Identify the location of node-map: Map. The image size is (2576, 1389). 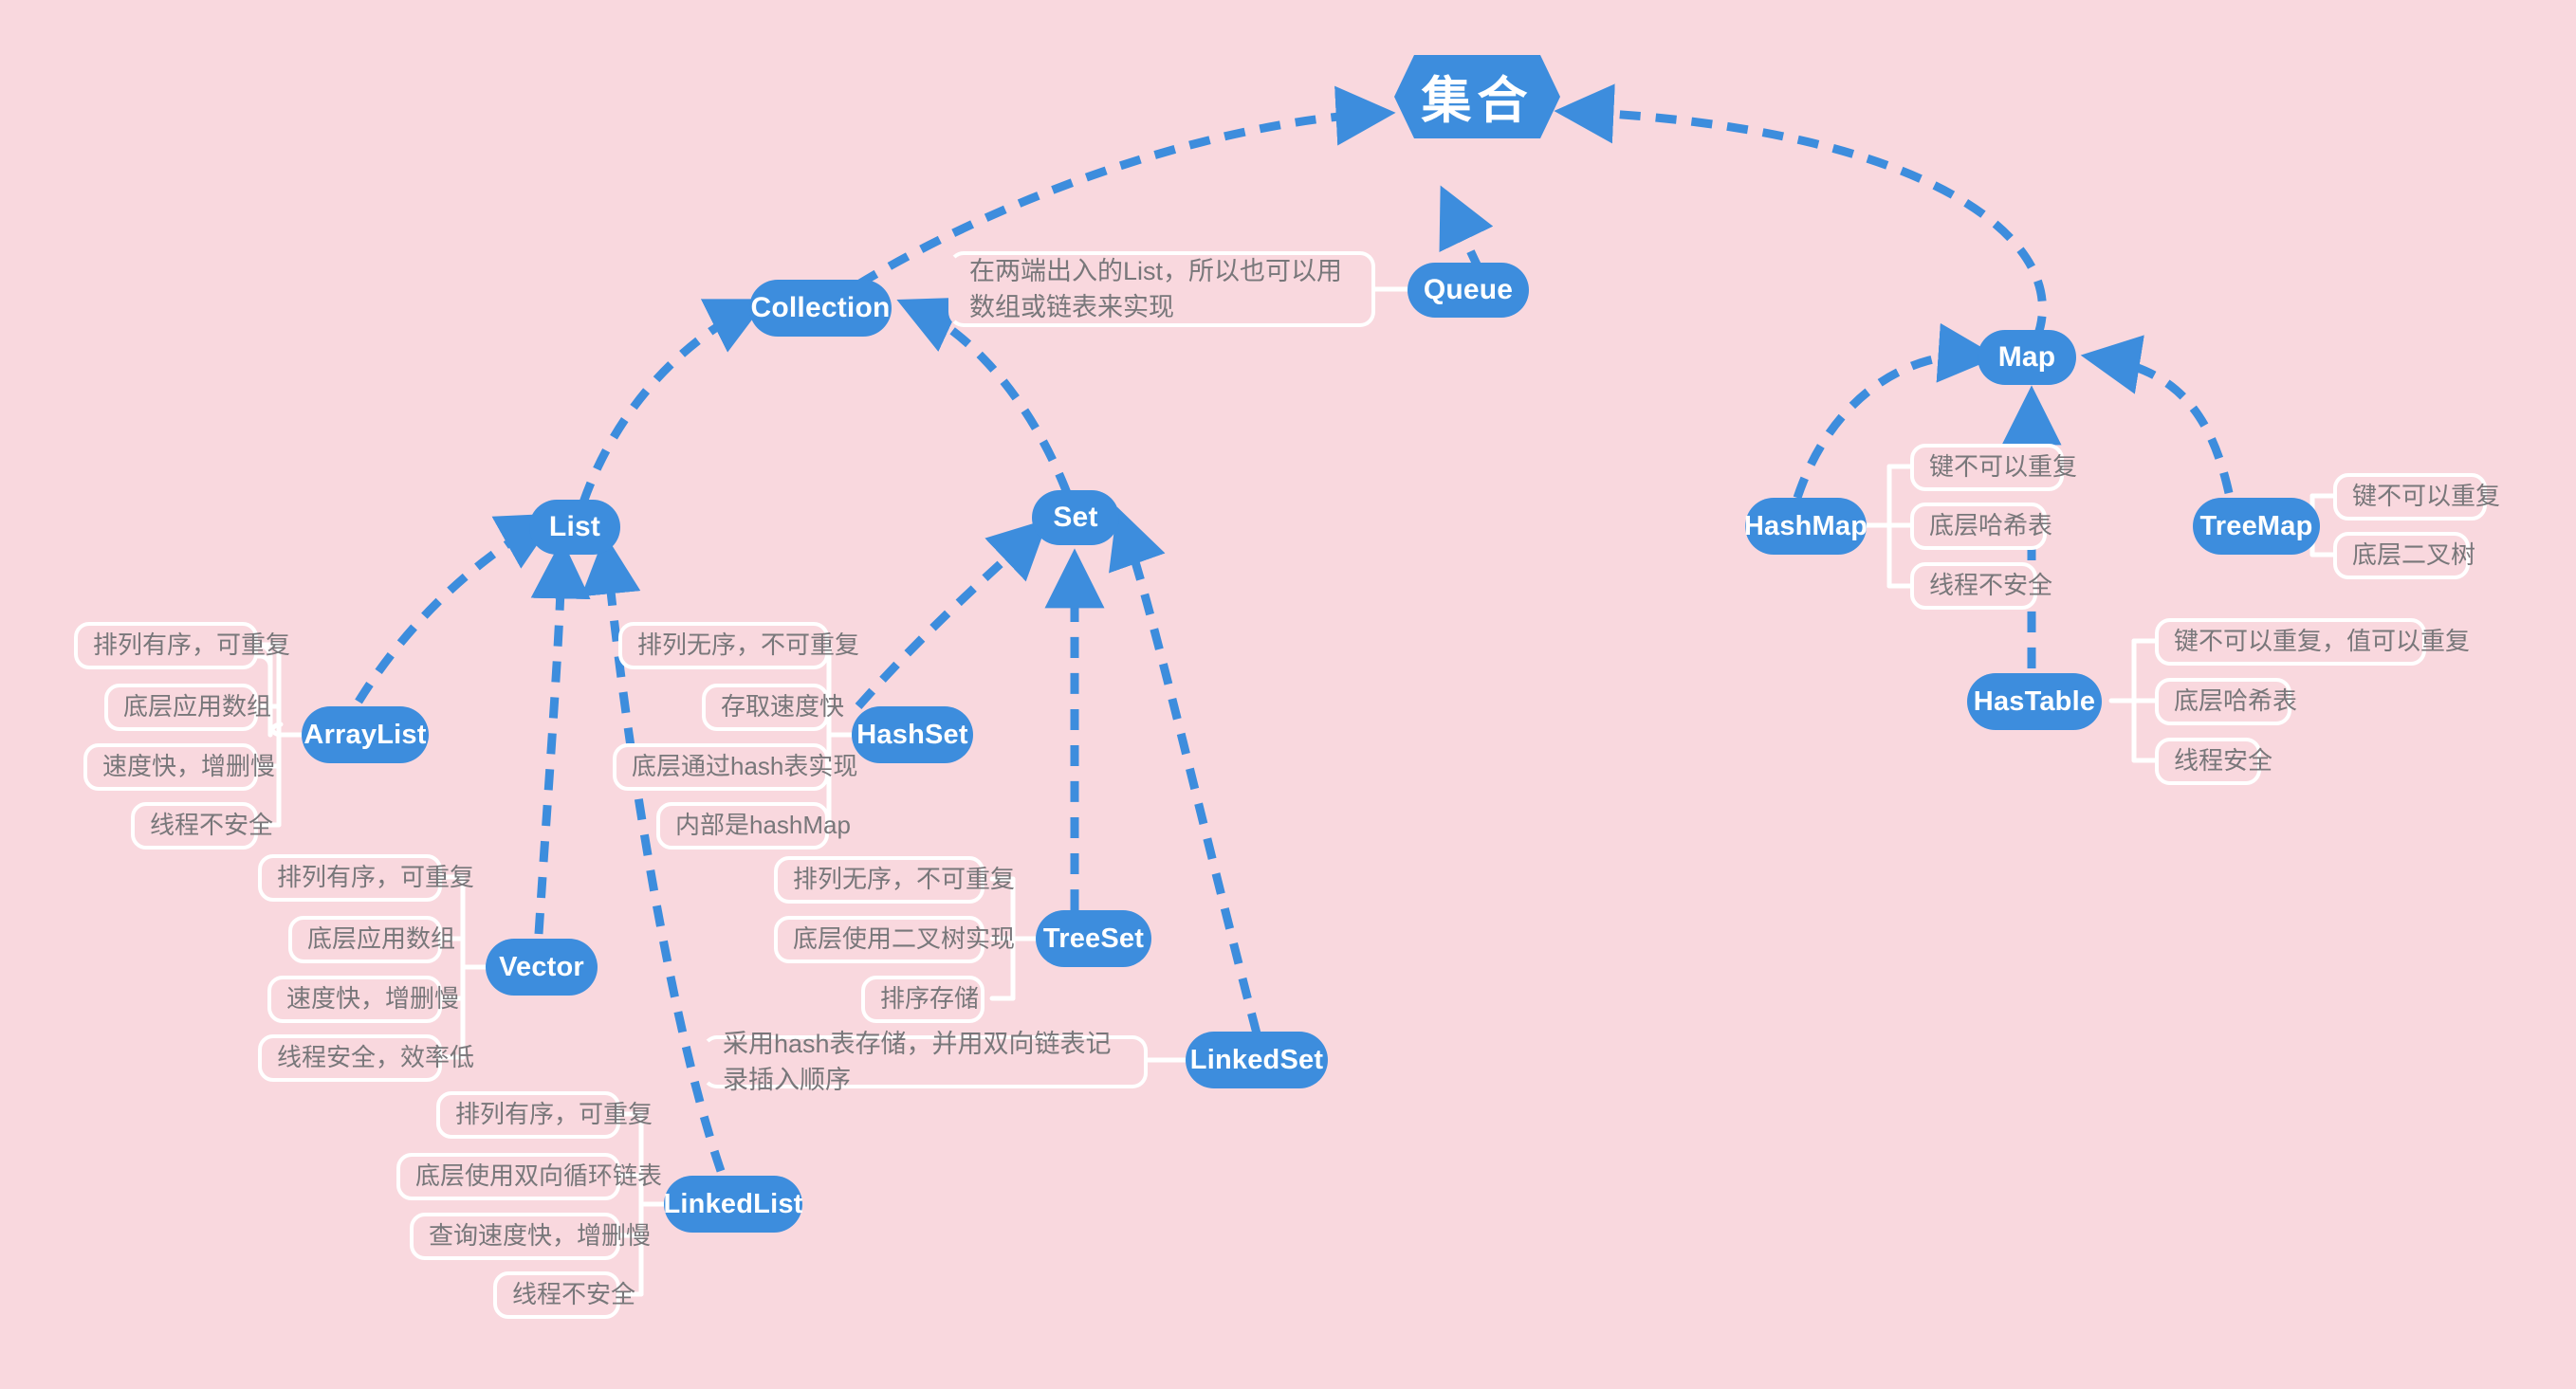
(2027, 357).